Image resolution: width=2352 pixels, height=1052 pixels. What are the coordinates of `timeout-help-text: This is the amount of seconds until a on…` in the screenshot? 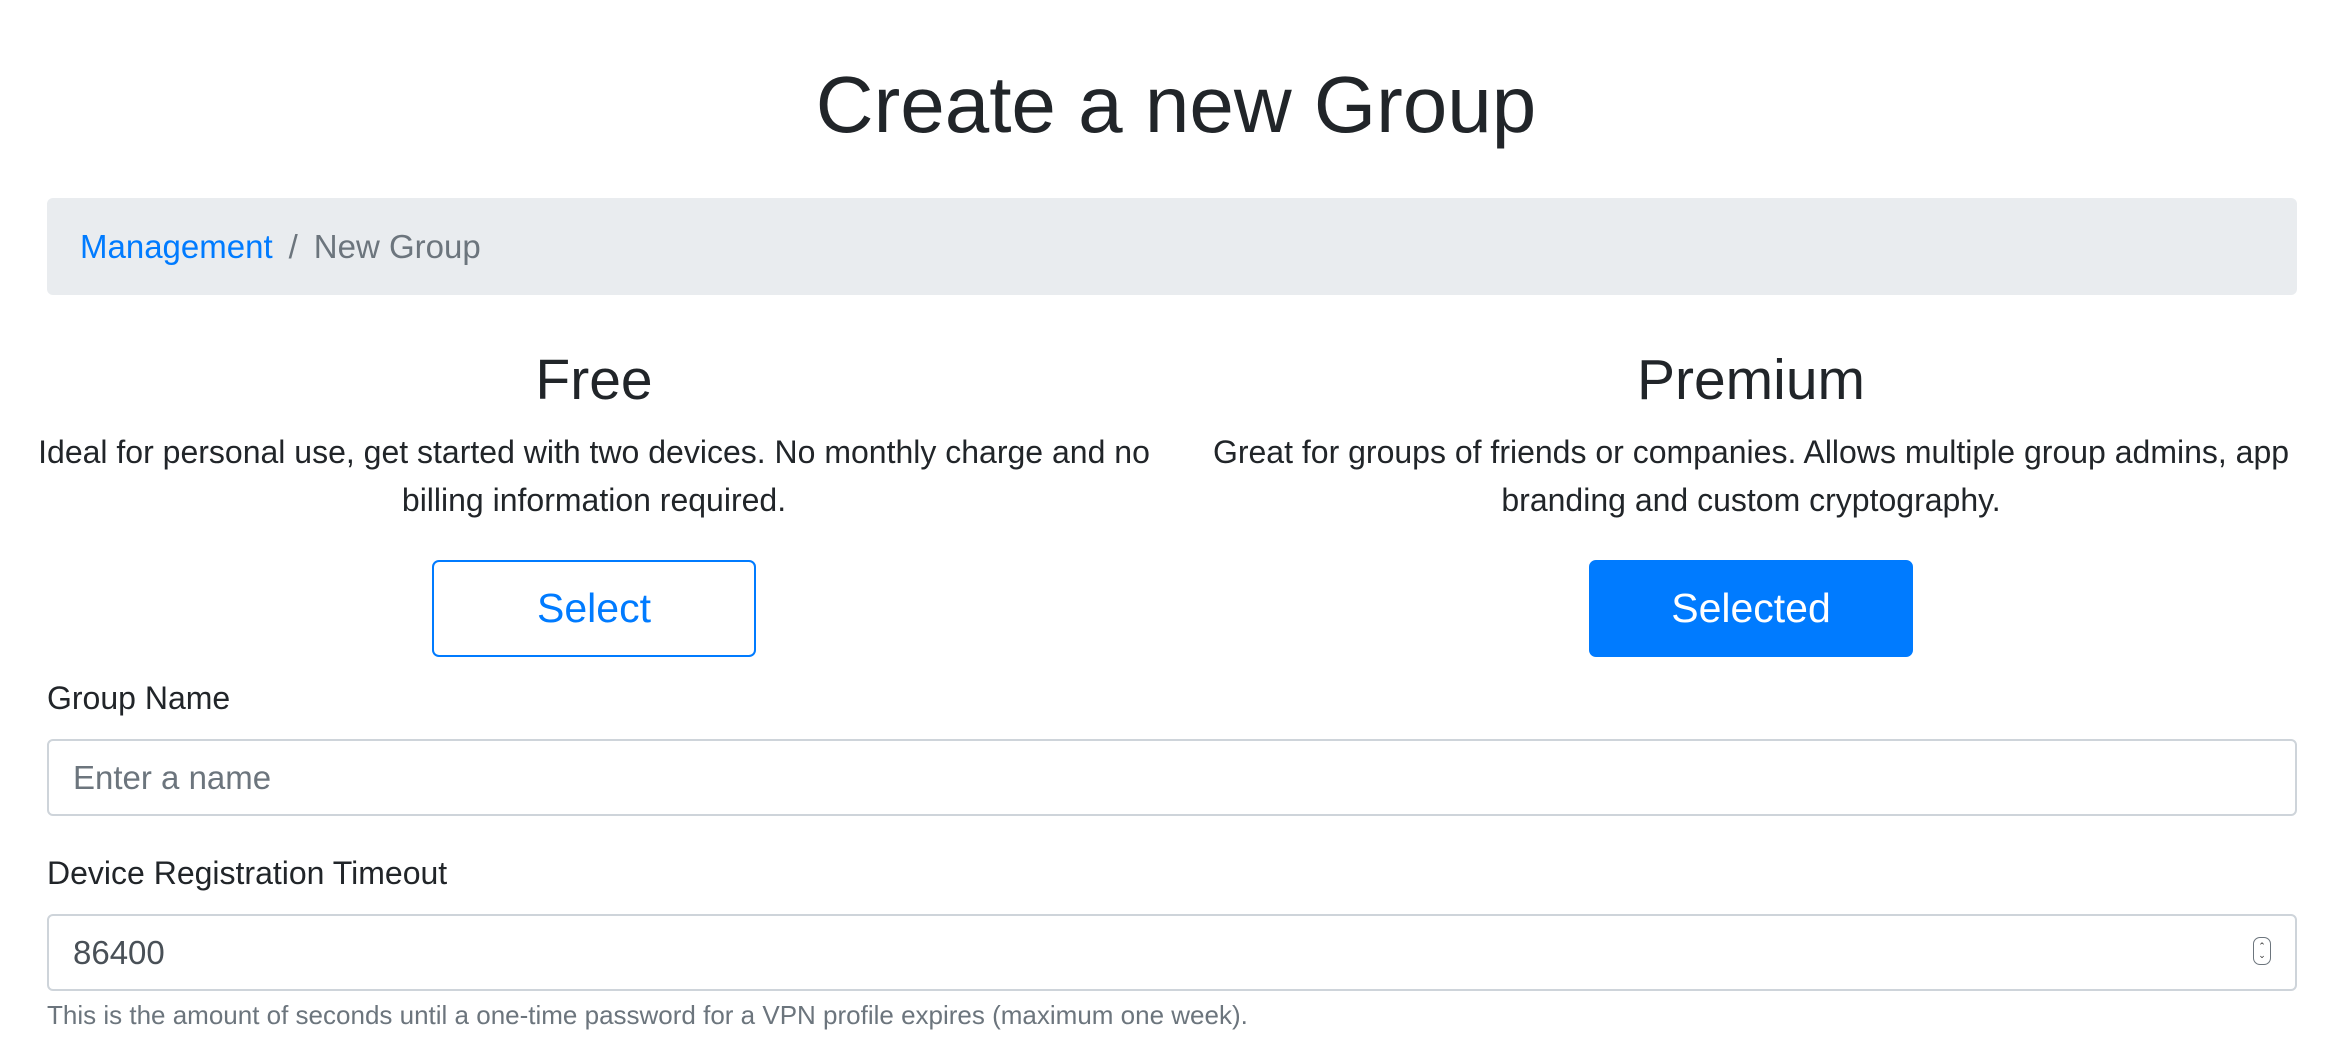 It's located at (647, 1015).